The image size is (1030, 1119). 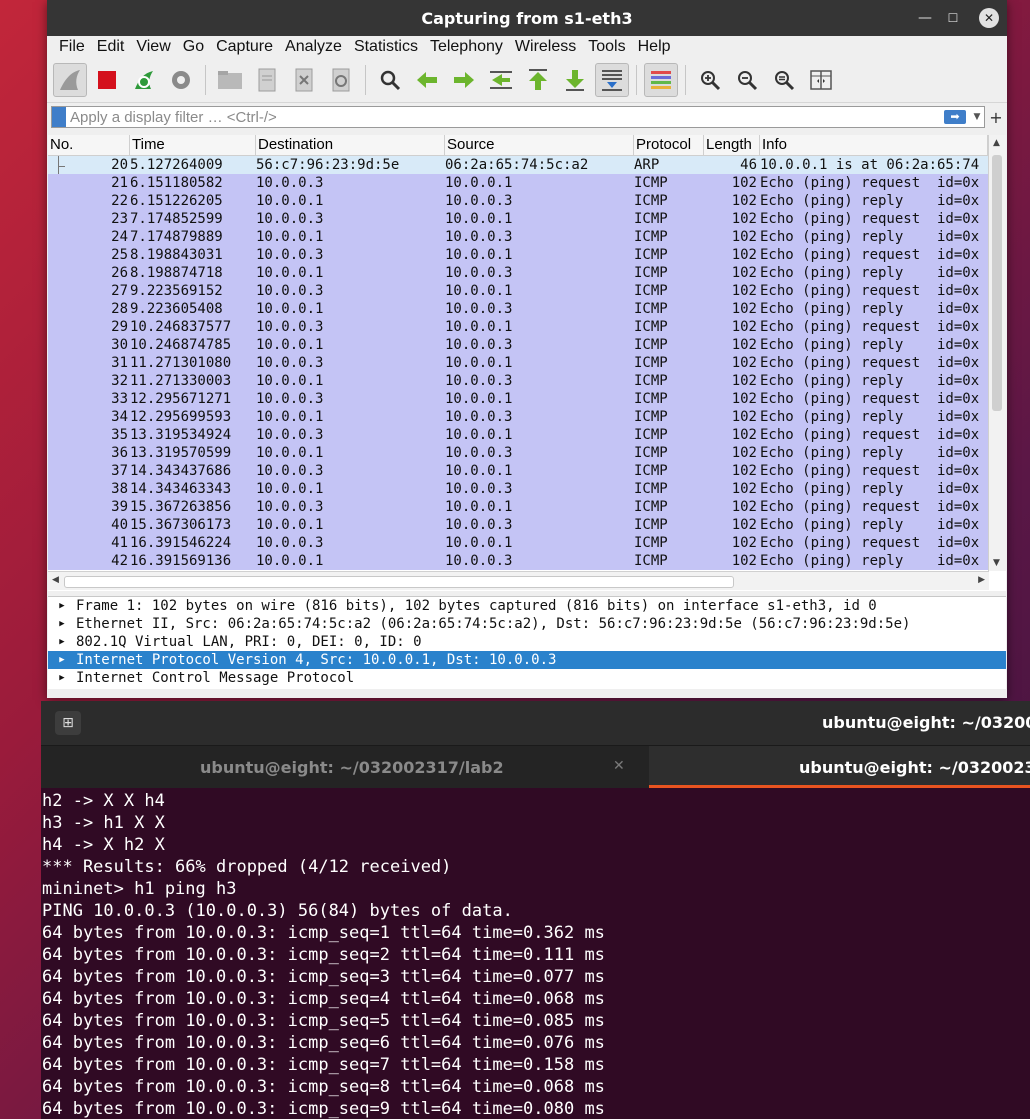 What do you see at coordinates (539, 145) in the screenshot?
I see `column-header-source: Source` at bounding box center [539, 145].